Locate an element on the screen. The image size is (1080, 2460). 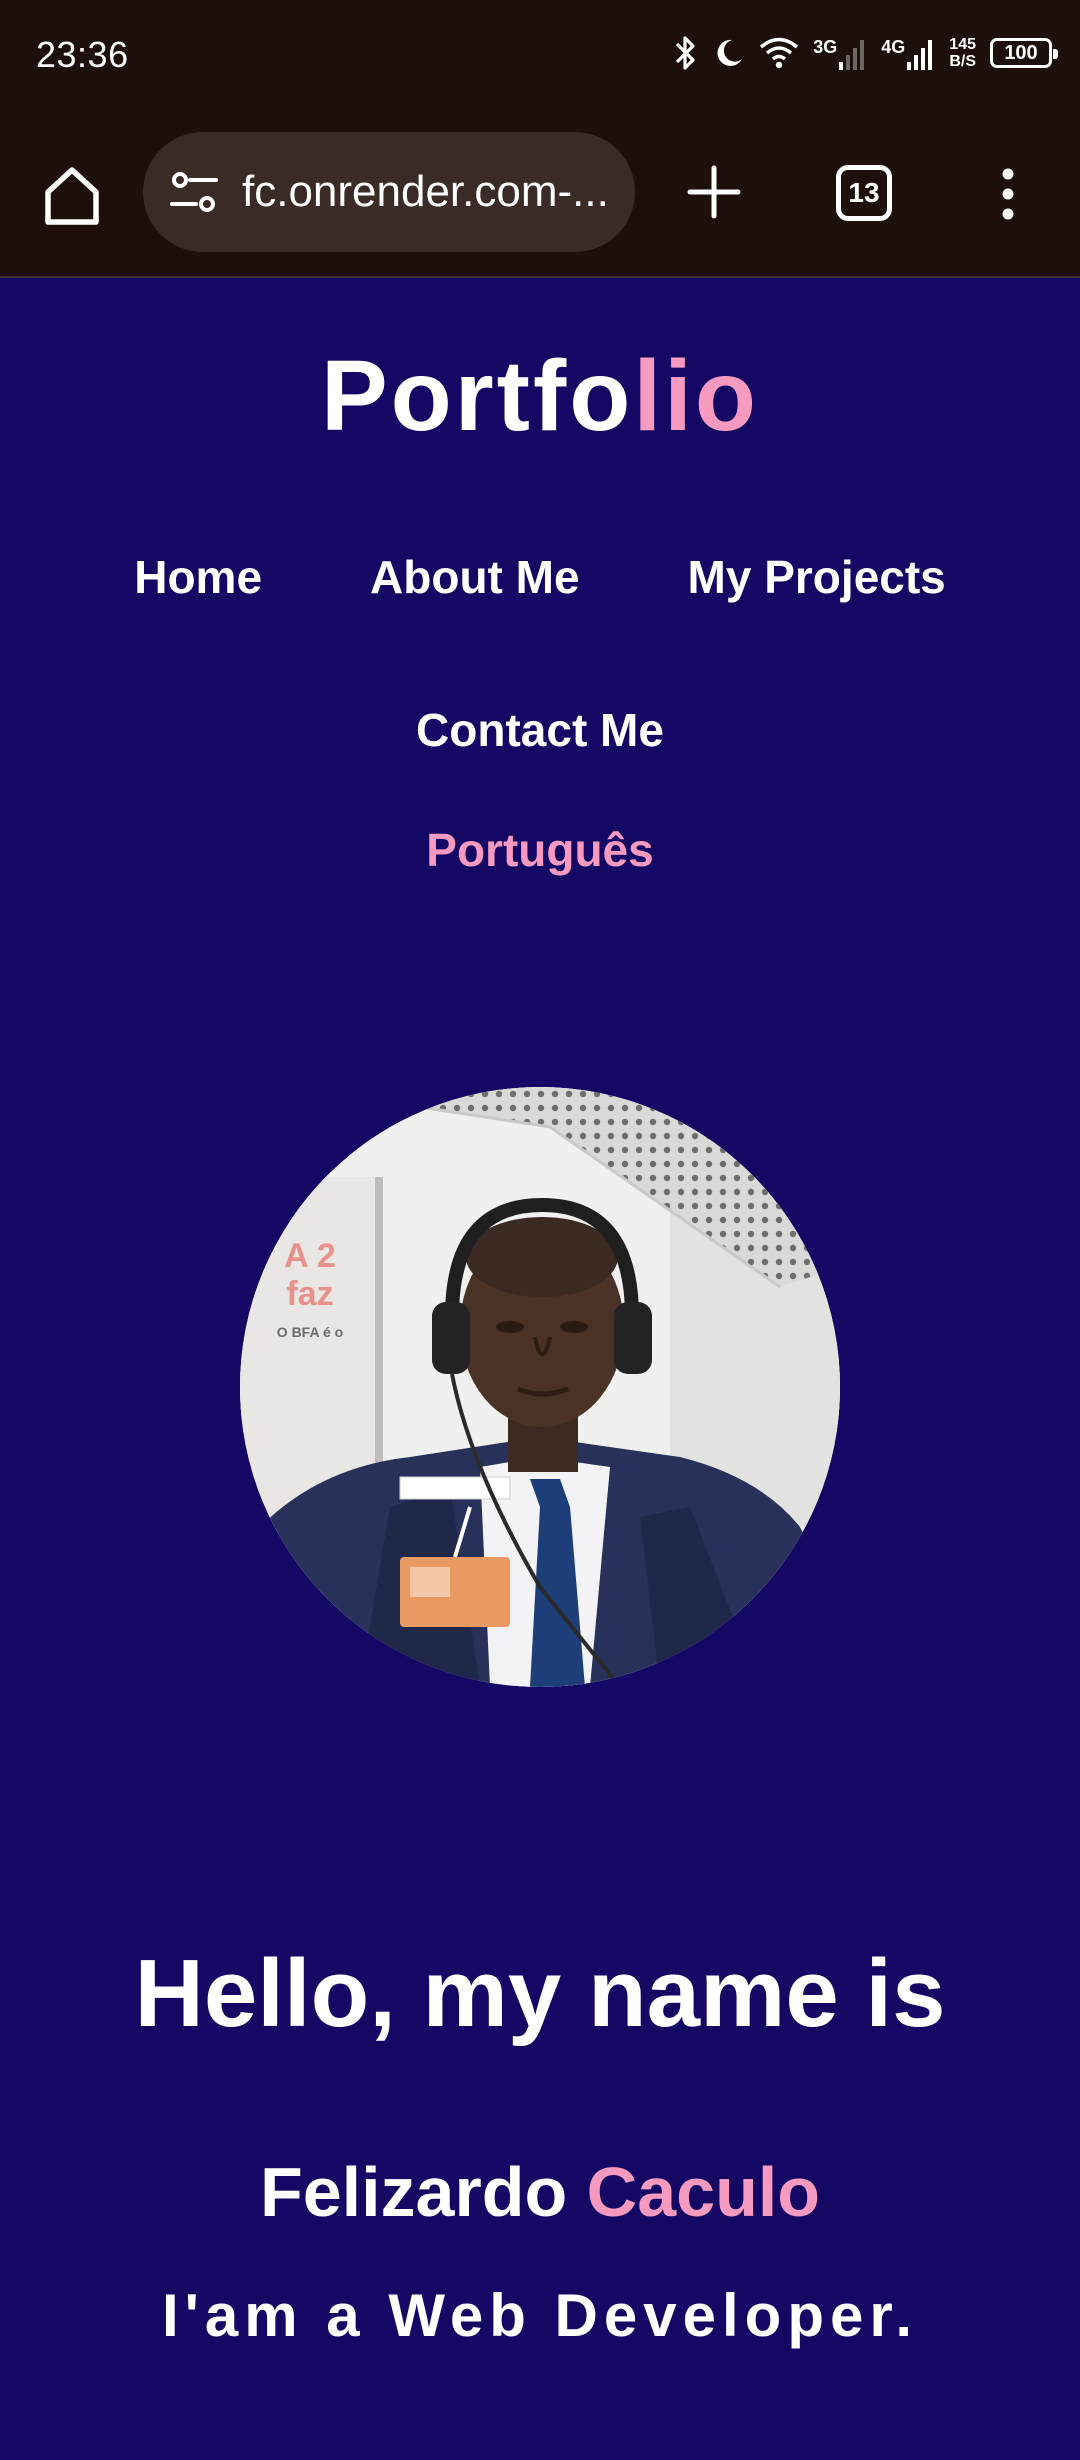
logo-accent: lio is located at coordinates (696, 396).